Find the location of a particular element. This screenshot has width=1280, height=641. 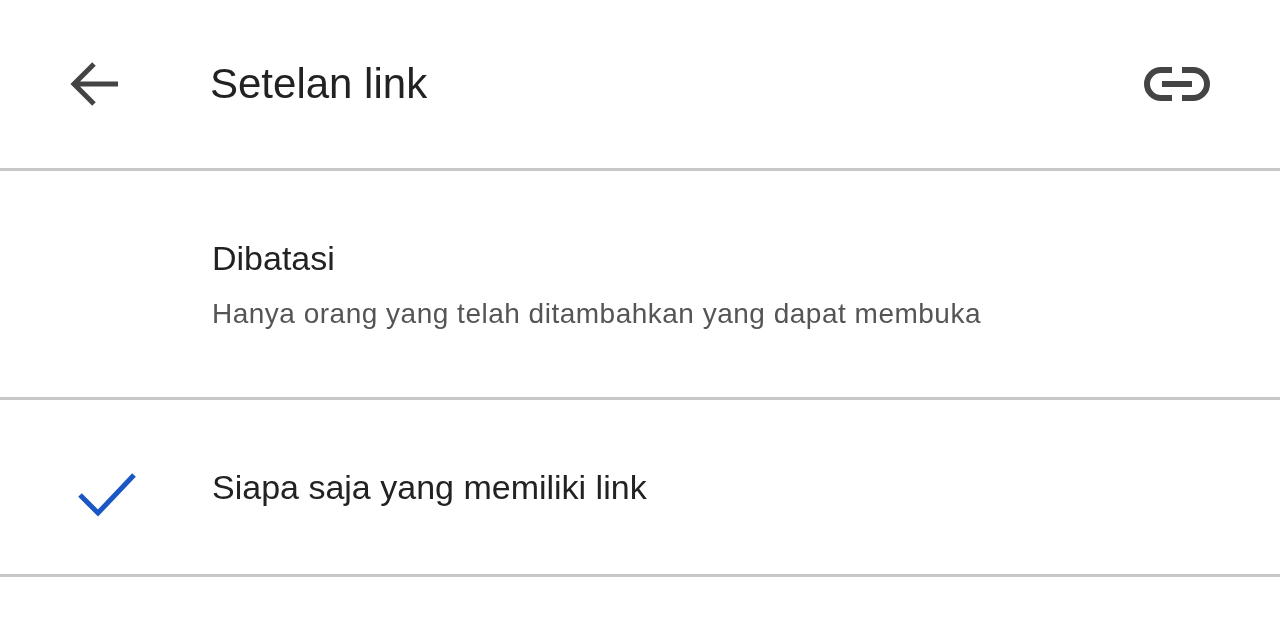

option-label: Dibatasi is located at coordinates (274, 258).